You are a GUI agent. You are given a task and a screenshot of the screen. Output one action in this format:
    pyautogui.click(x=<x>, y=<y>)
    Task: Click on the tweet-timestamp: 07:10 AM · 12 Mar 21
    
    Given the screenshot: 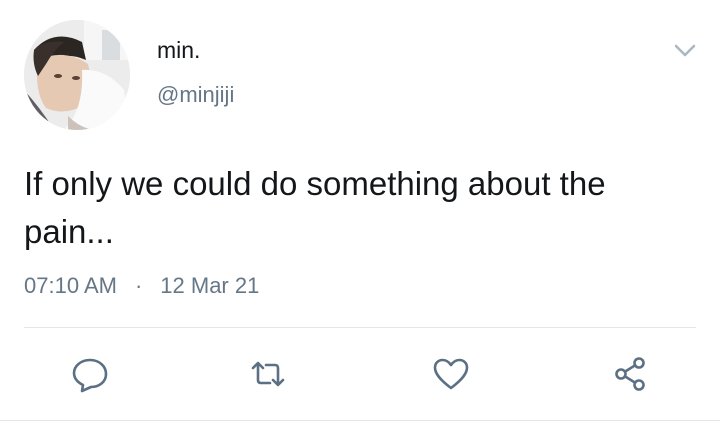 What is the action you would take?
    pyautogui.click(x=141, y=286)
    